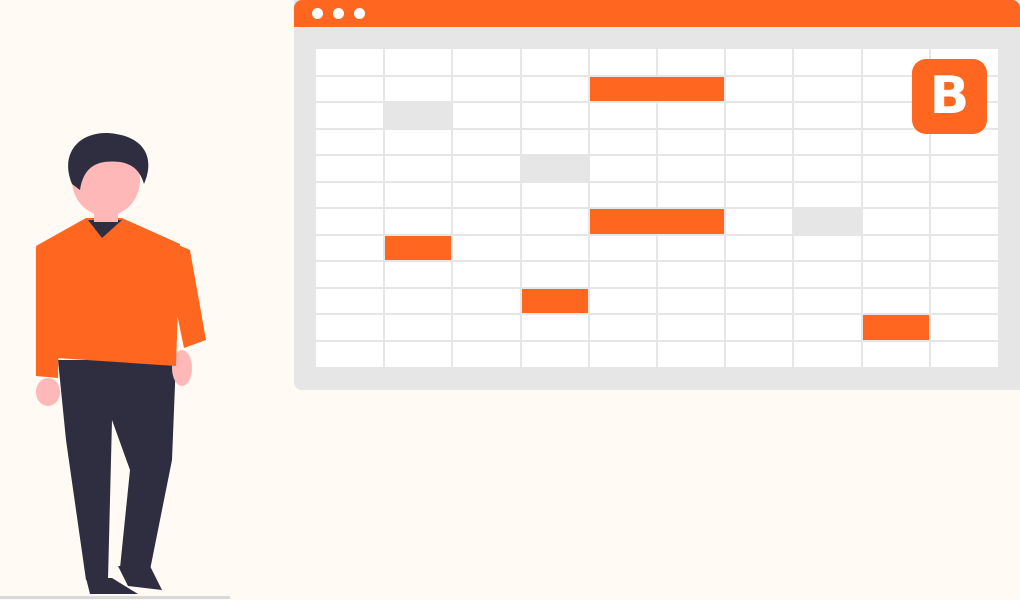 This screenshot has width=1020, height=600. What do you see at coordinates (117, 470) in the screenshot?
I see `person-legs` at bounding box center [117, 470].